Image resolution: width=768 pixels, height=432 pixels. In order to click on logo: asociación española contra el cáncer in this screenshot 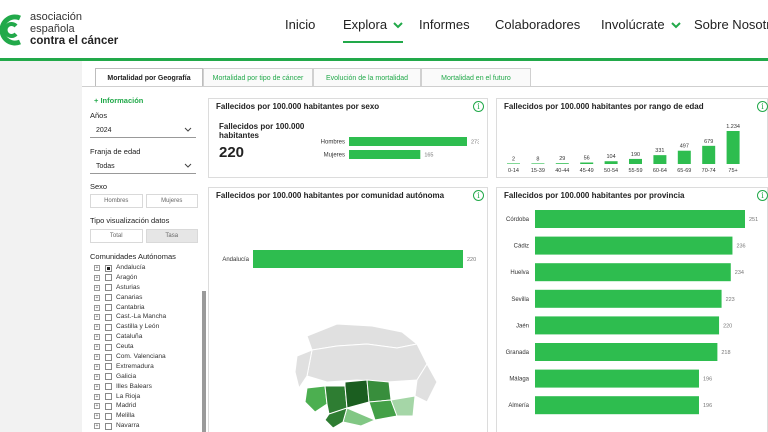, I will do `click(60, 28)`.